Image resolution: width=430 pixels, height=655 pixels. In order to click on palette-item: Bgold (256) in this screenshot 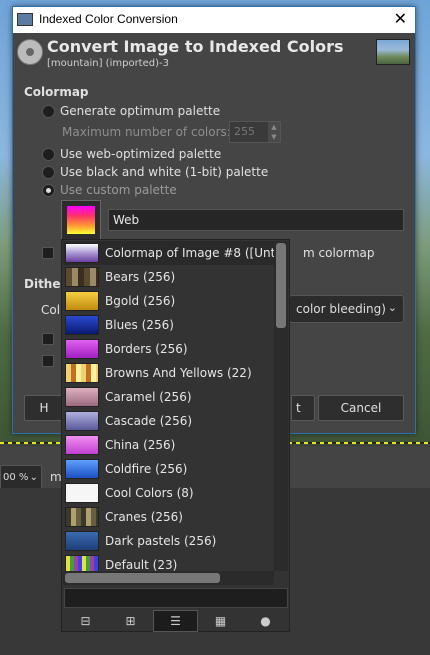, I will do `click(168, 301)`.